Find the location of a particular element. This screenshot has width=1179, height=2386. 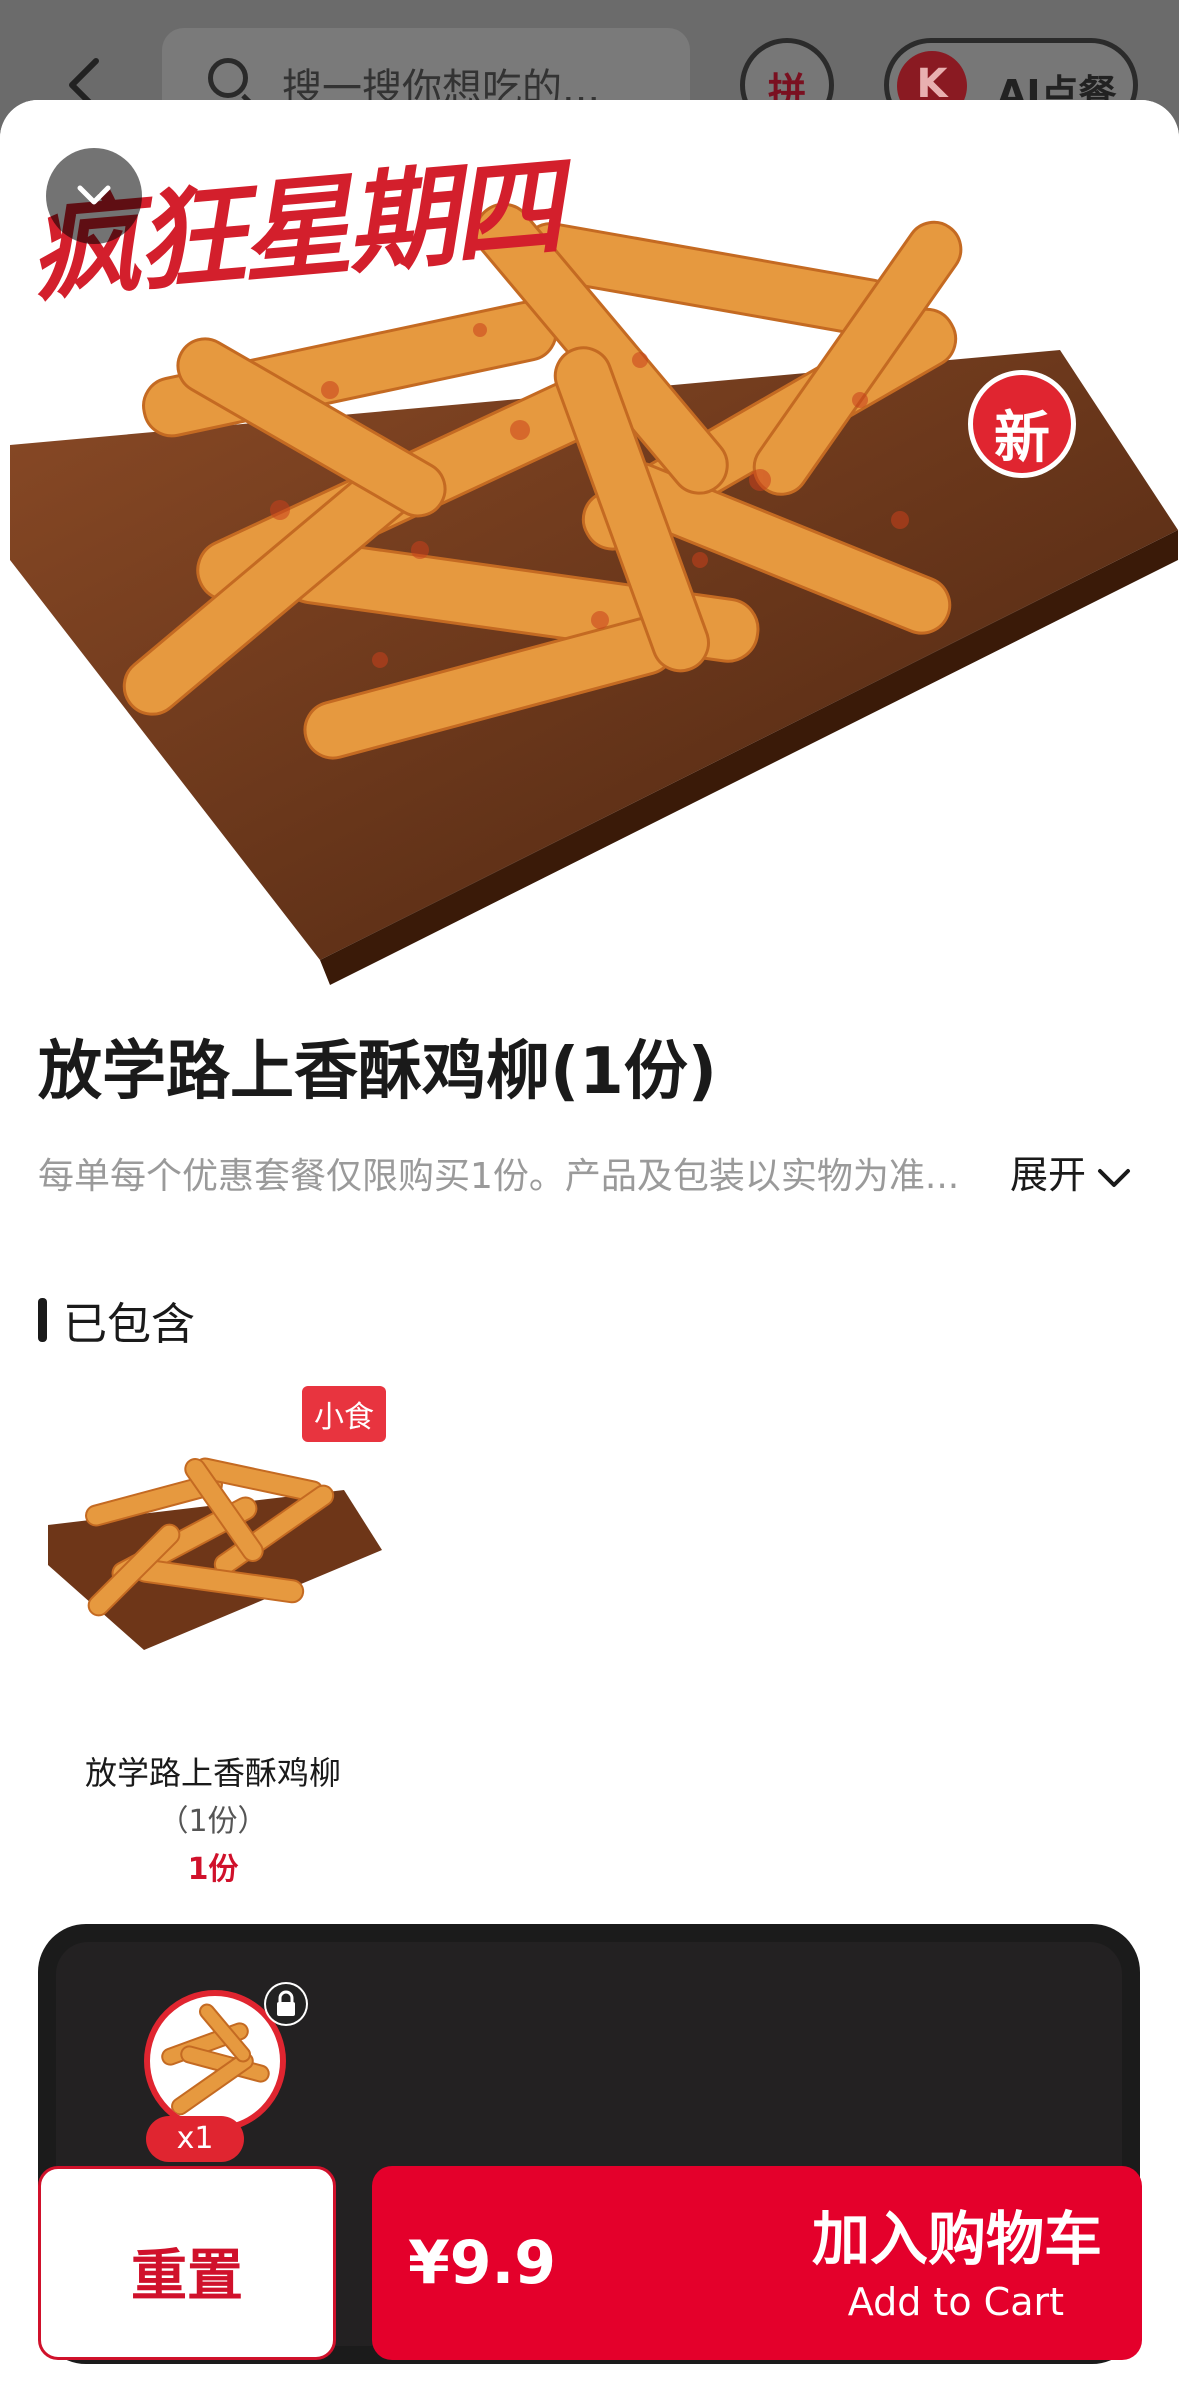

item-portion: （1份） is located at coordinates (213, 1821).